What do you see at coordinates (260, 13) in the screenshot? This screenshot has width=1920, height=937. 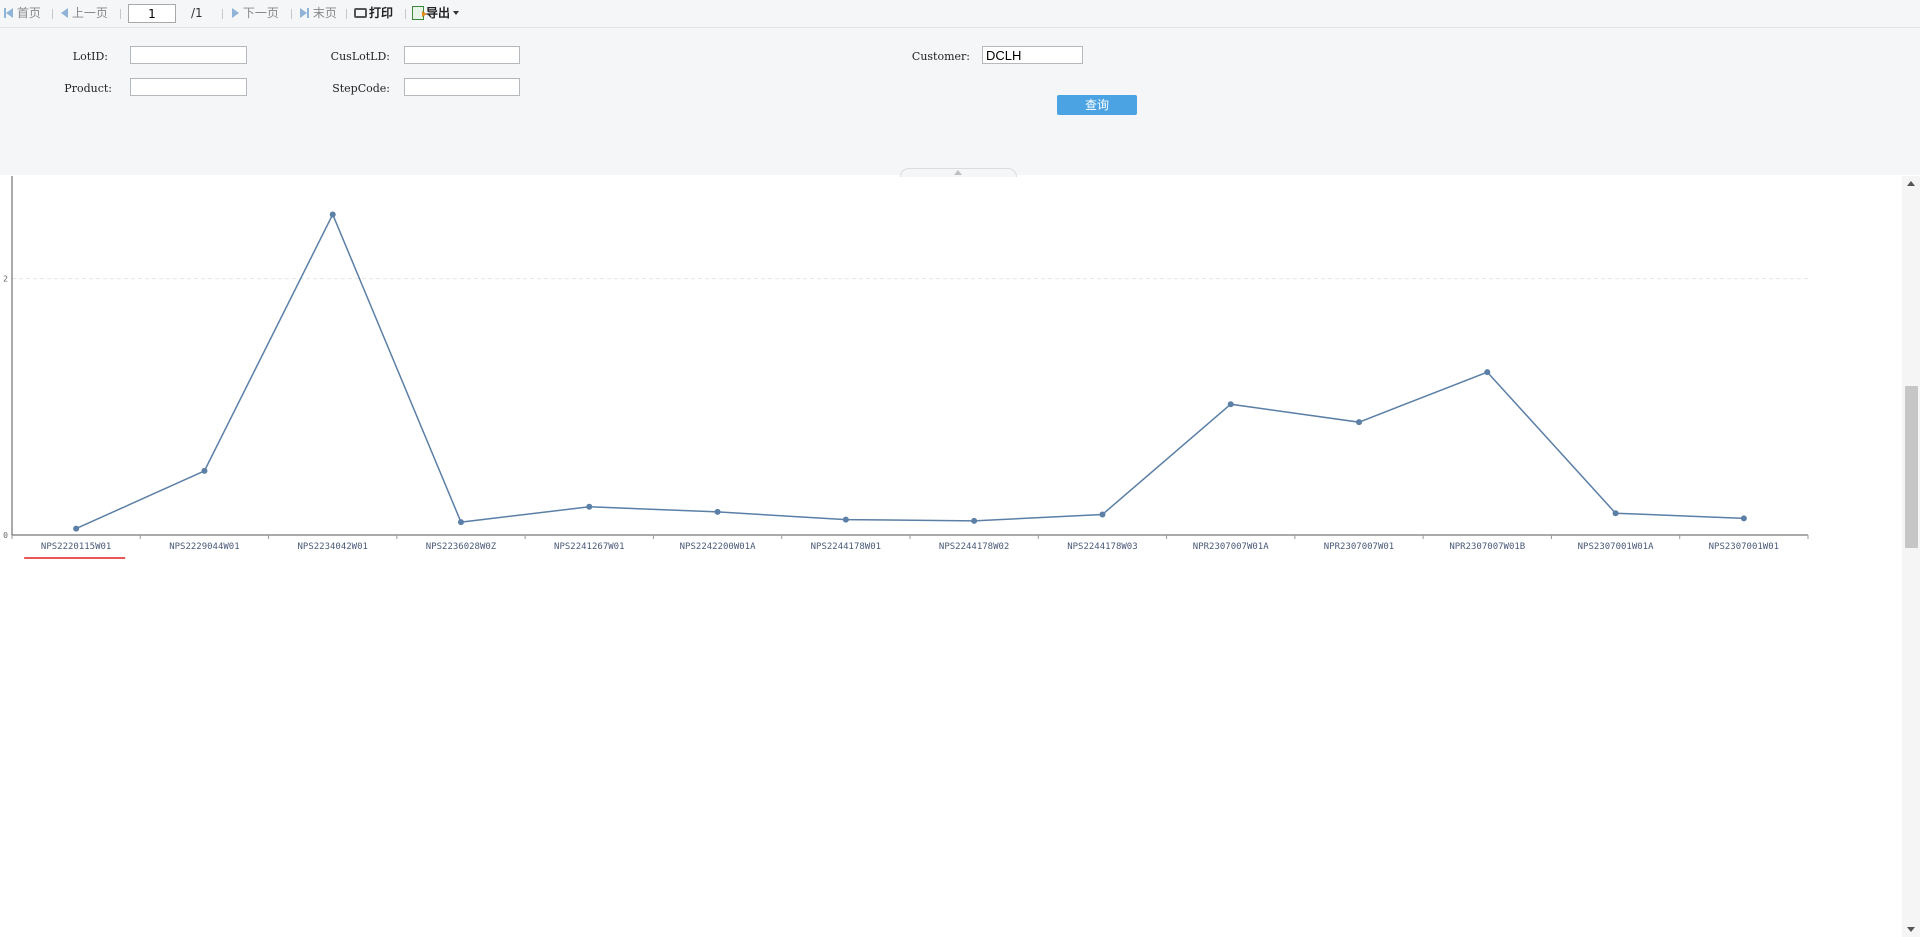 I see `next-page-label: 下一页` at bounding box center [260, 13].